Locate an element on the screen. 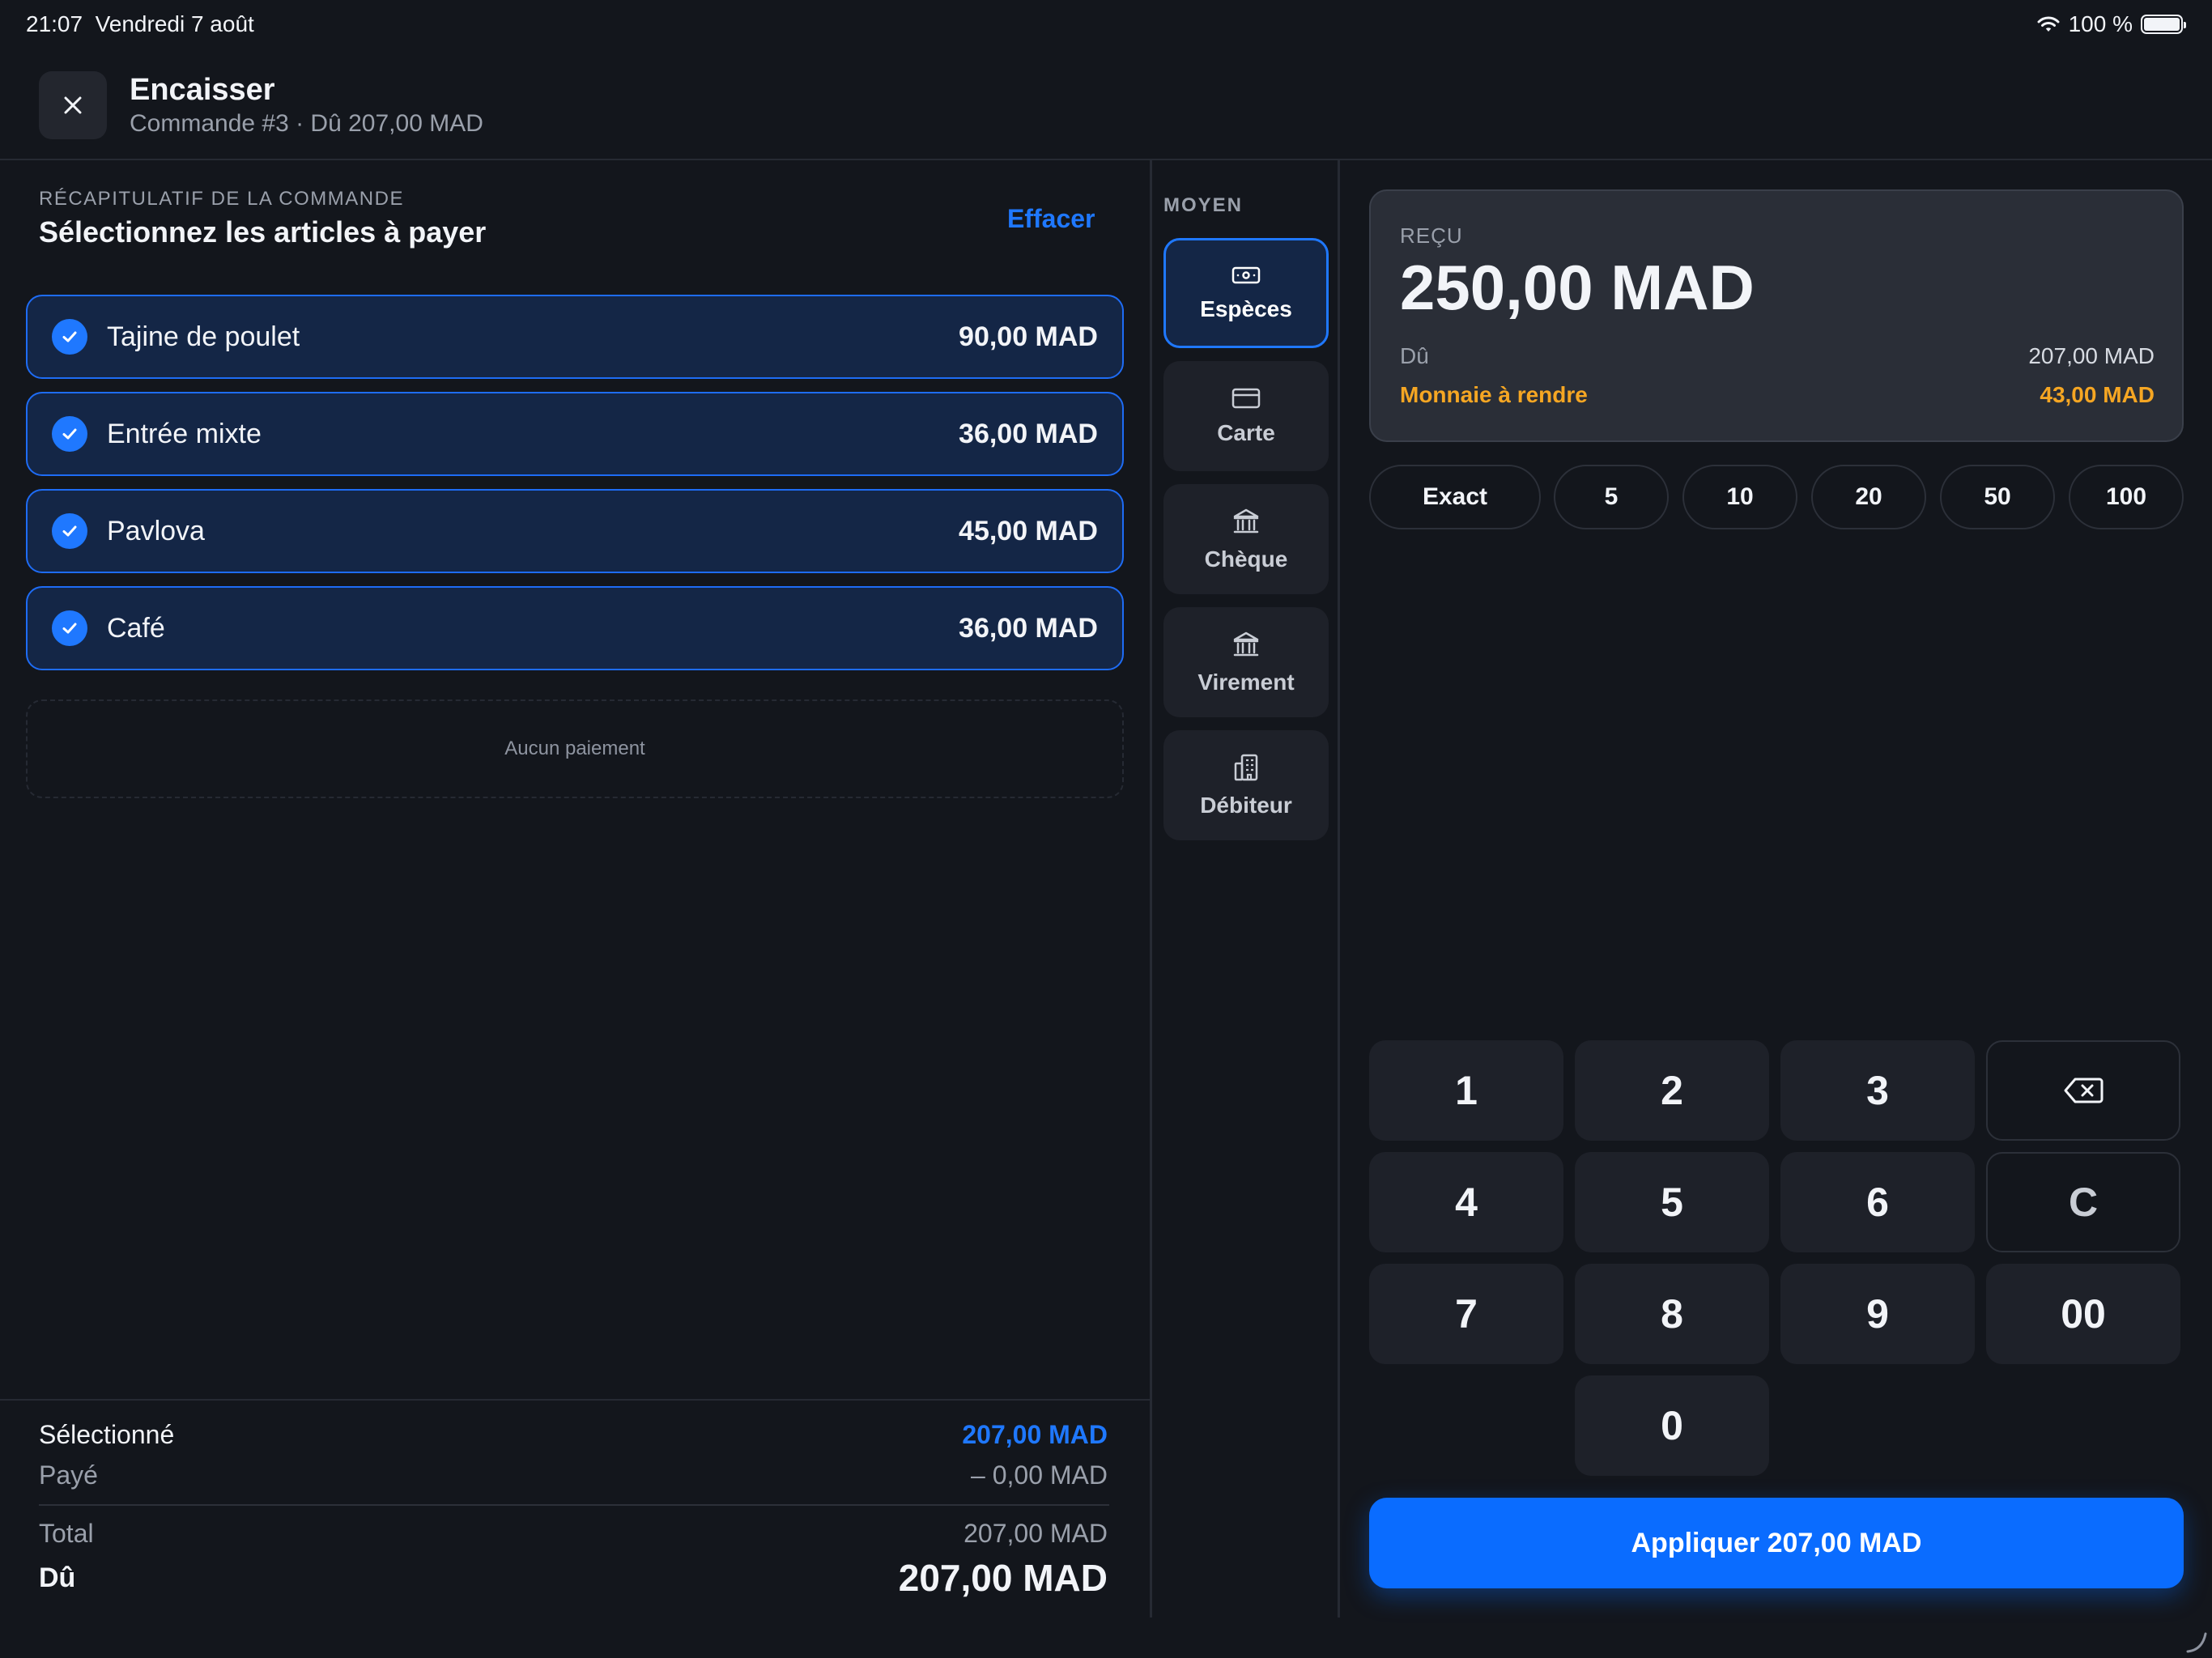 The width and height of the screenshot is (2212, 1658). status-bar: 21:07 Vendredi 7 août 100 % is located at coordinates (1106, 25).